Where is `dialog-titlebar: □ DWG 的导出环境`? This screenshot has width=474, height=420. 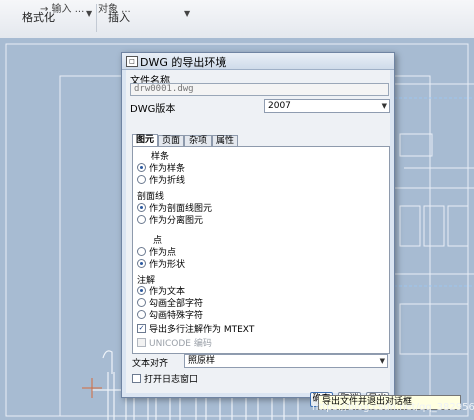
dialog-titlebar: □ DWG 的导出环境 is located at coordinates (258, 61).